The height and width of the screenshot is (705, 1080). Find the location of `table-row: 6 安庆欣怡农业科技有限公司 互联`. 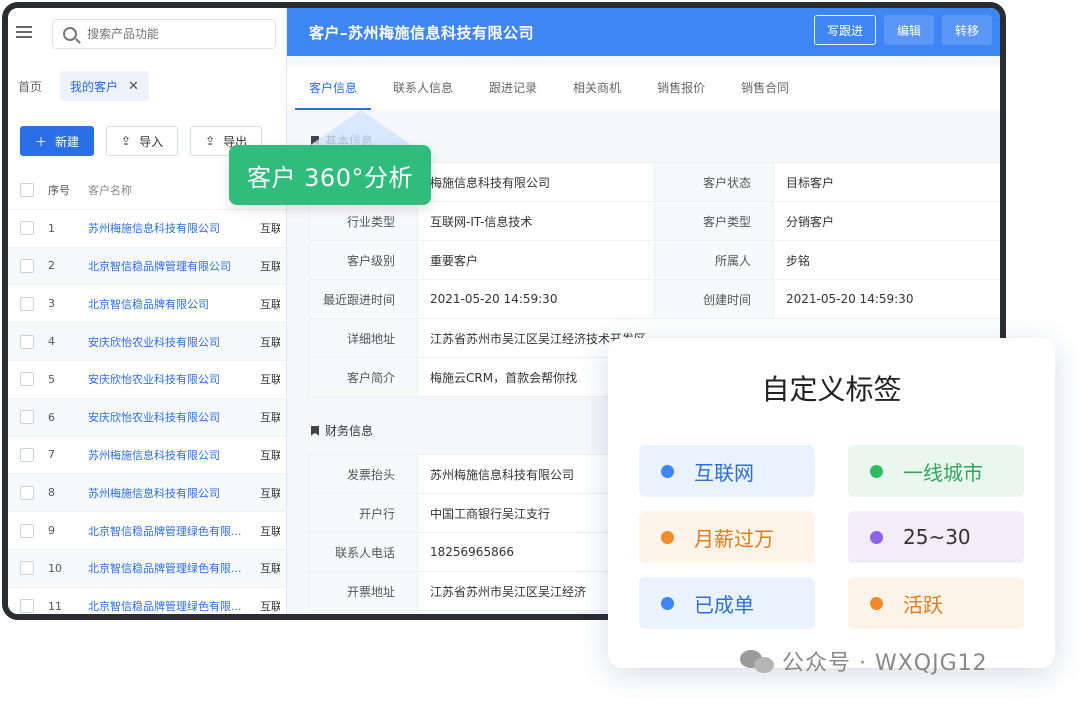

table-row: 6 安庆欣怡农业科技有限公司 互联 is located at coordinates (147, 417).